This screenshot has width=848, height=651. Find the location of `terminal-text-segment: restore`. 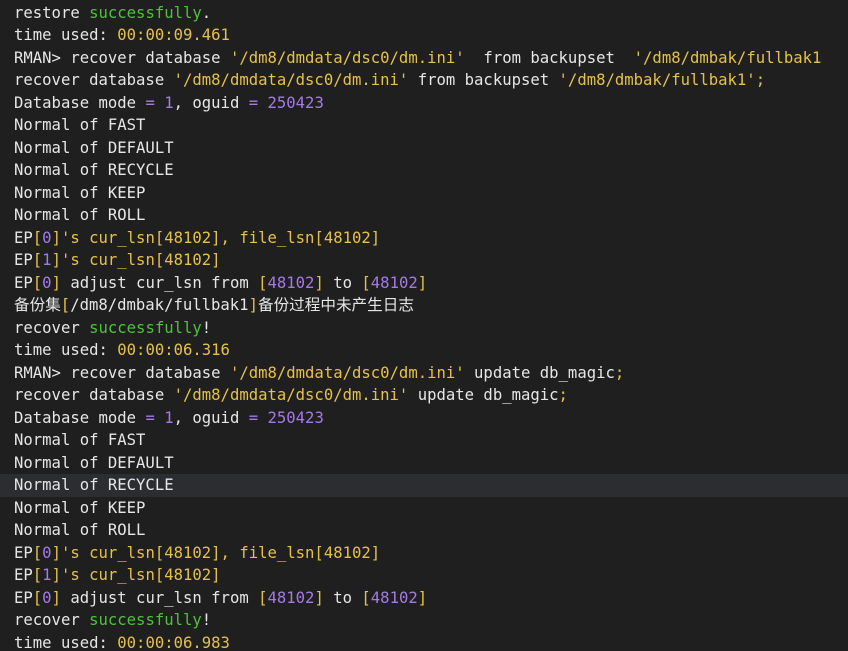

terminal-text-segment: restore is located at coordinates (52, 12).